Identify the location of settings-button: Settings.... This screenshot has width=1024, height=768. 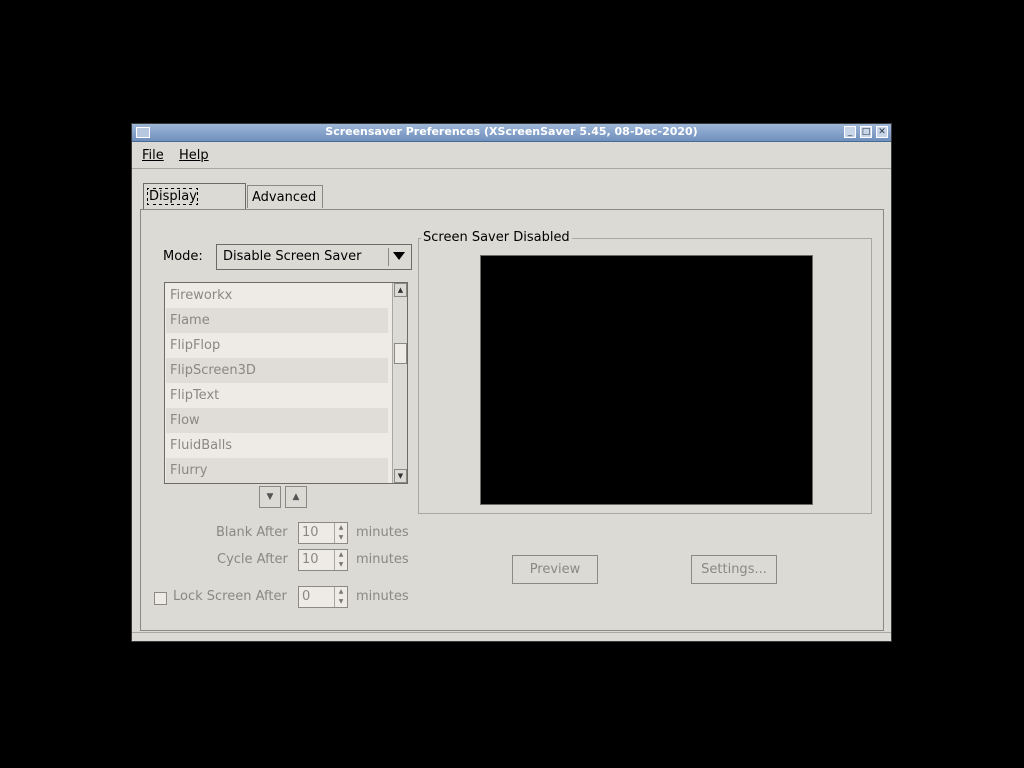
(734, 569).